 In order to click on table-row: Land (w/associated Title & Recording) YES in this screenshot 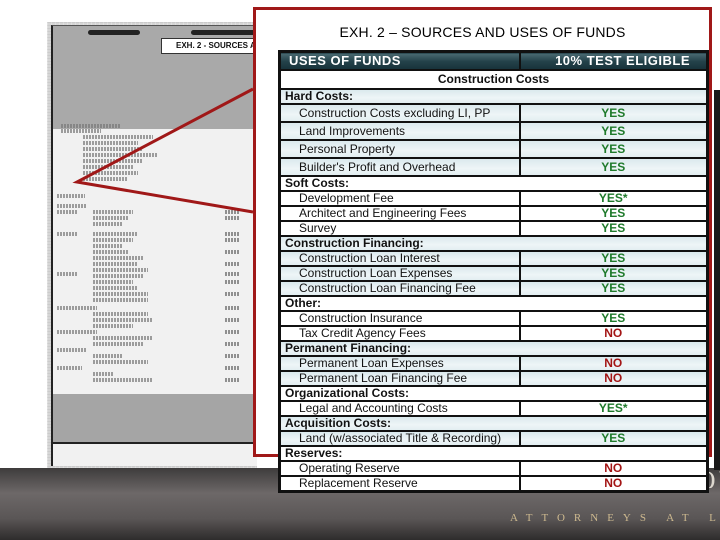, I will do `click(493, 438)`.